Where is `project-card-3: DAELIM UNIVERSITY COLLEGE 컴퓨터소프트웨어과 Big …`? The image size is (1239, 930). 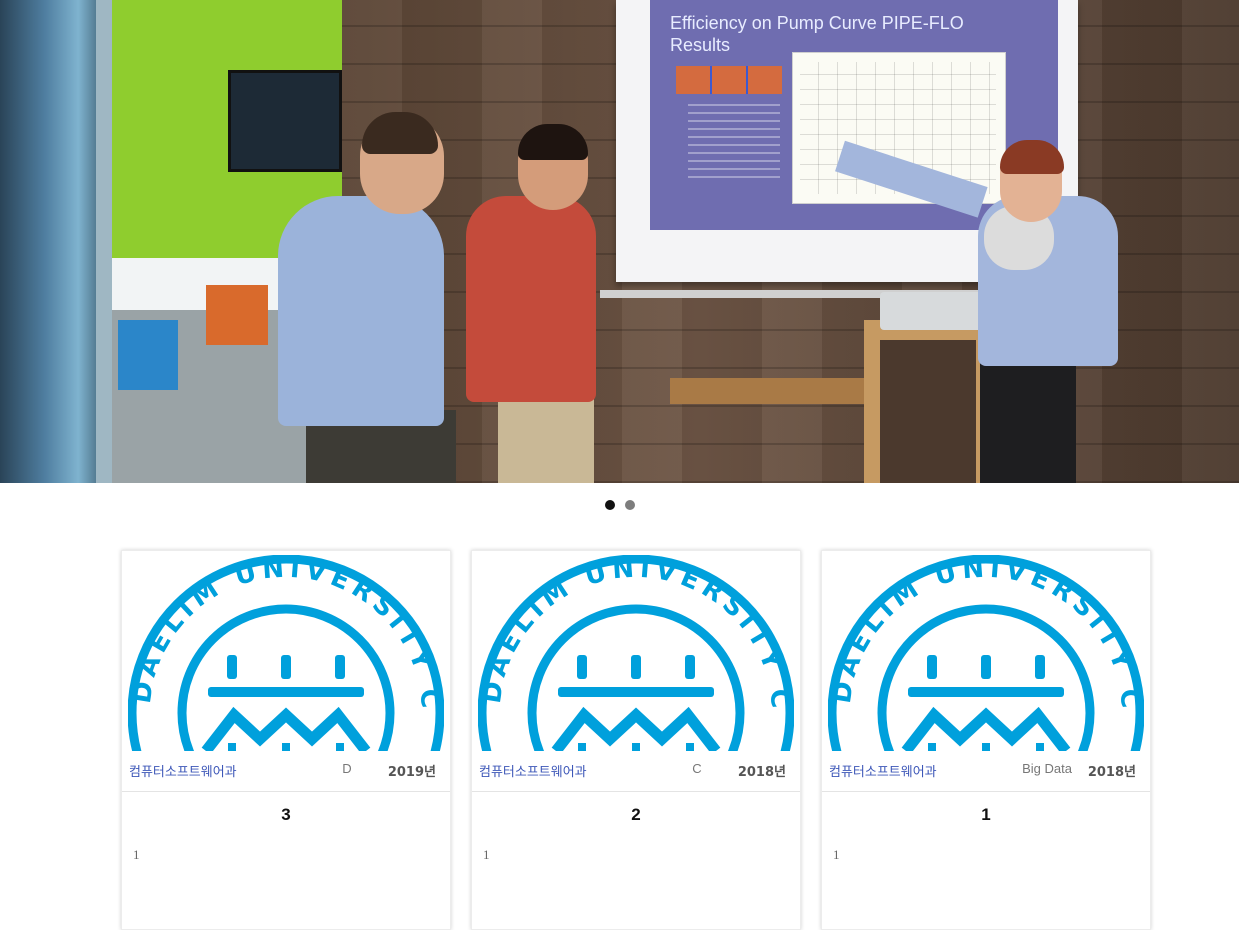 project-card-3: DAELIM UNIVERSITY COLLEGE 컴퓨터소프트웨어과 Big … is located at coordinates (986, 740).